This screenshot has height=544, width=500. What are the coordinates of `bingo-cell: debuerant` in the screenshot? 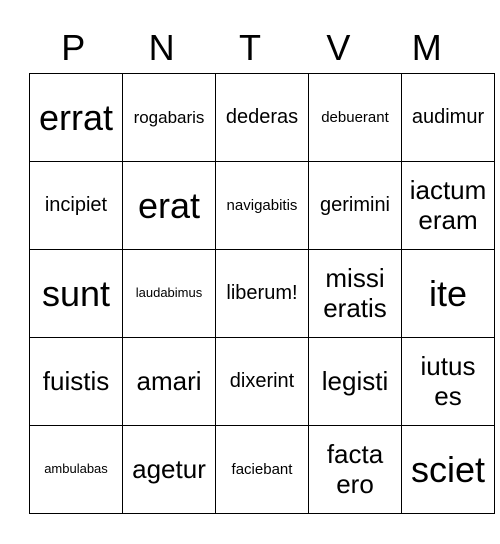 It's located at (355, 117).